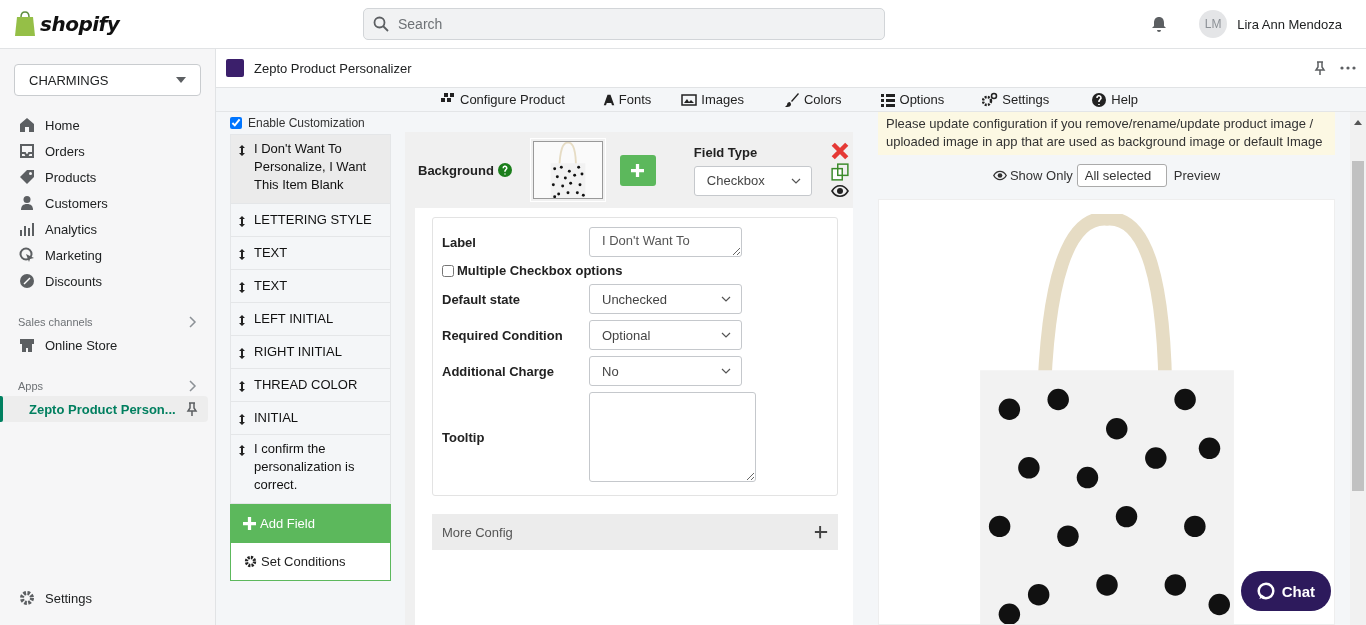 This screenshot has width=1366, height=625. Describe the element at coordinates (80, 24) in the screenshot. I see `logo-text: shopify` at that location.